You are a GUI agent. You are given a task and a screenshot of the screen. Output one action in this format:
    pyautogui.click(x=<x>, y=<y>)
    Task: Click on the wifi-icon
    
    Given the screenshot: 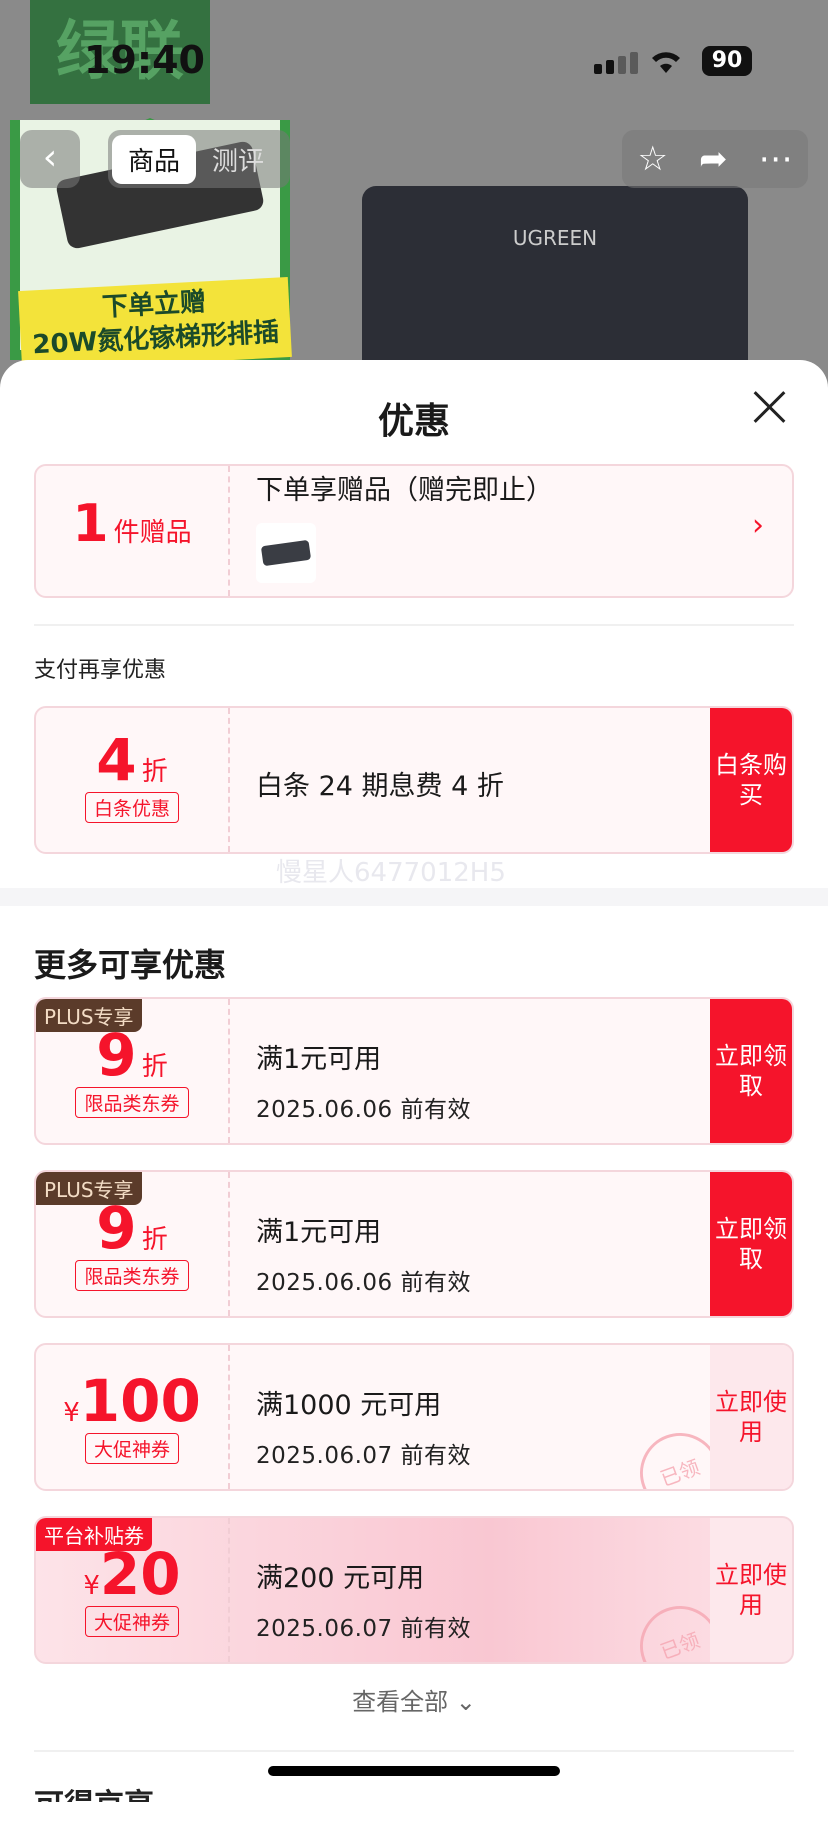 What is the action you would take?
    pyautogui.click(x=666, y=64)
    